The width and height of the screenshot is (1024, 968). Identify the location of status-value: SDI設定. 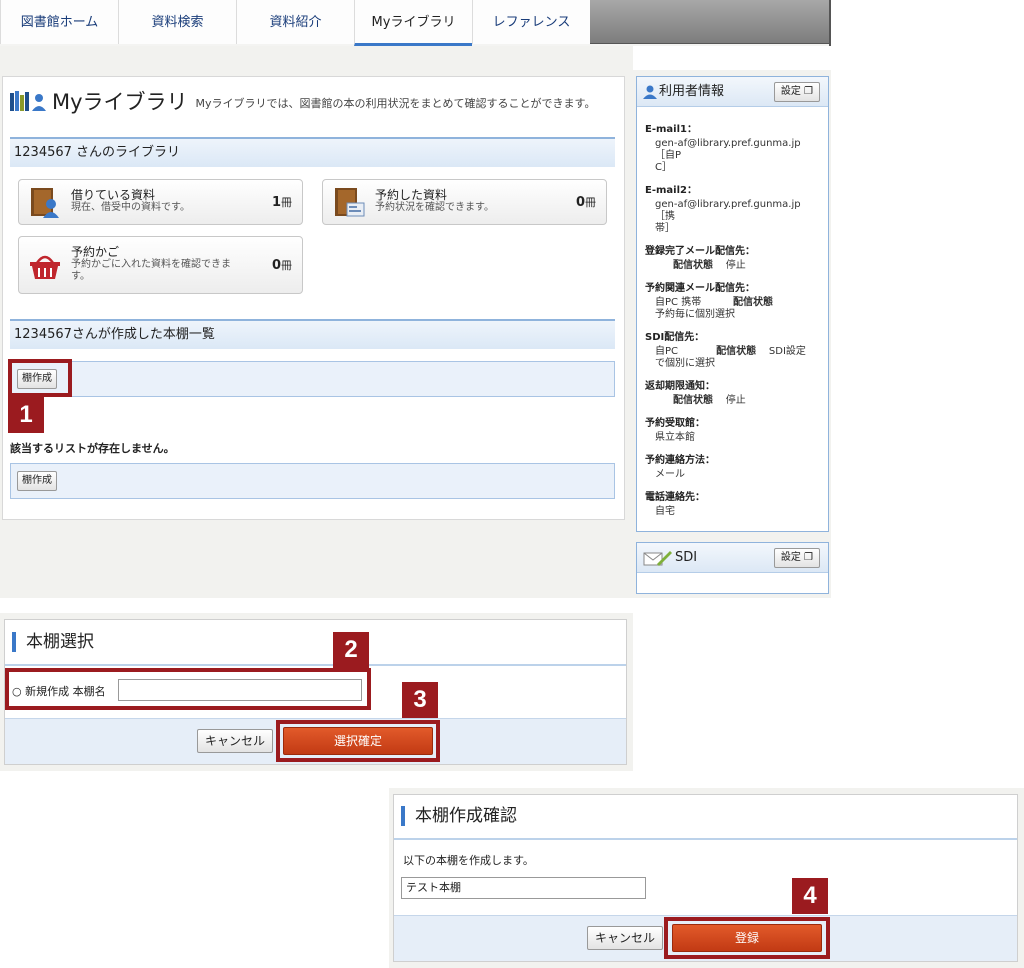
(787, 351).